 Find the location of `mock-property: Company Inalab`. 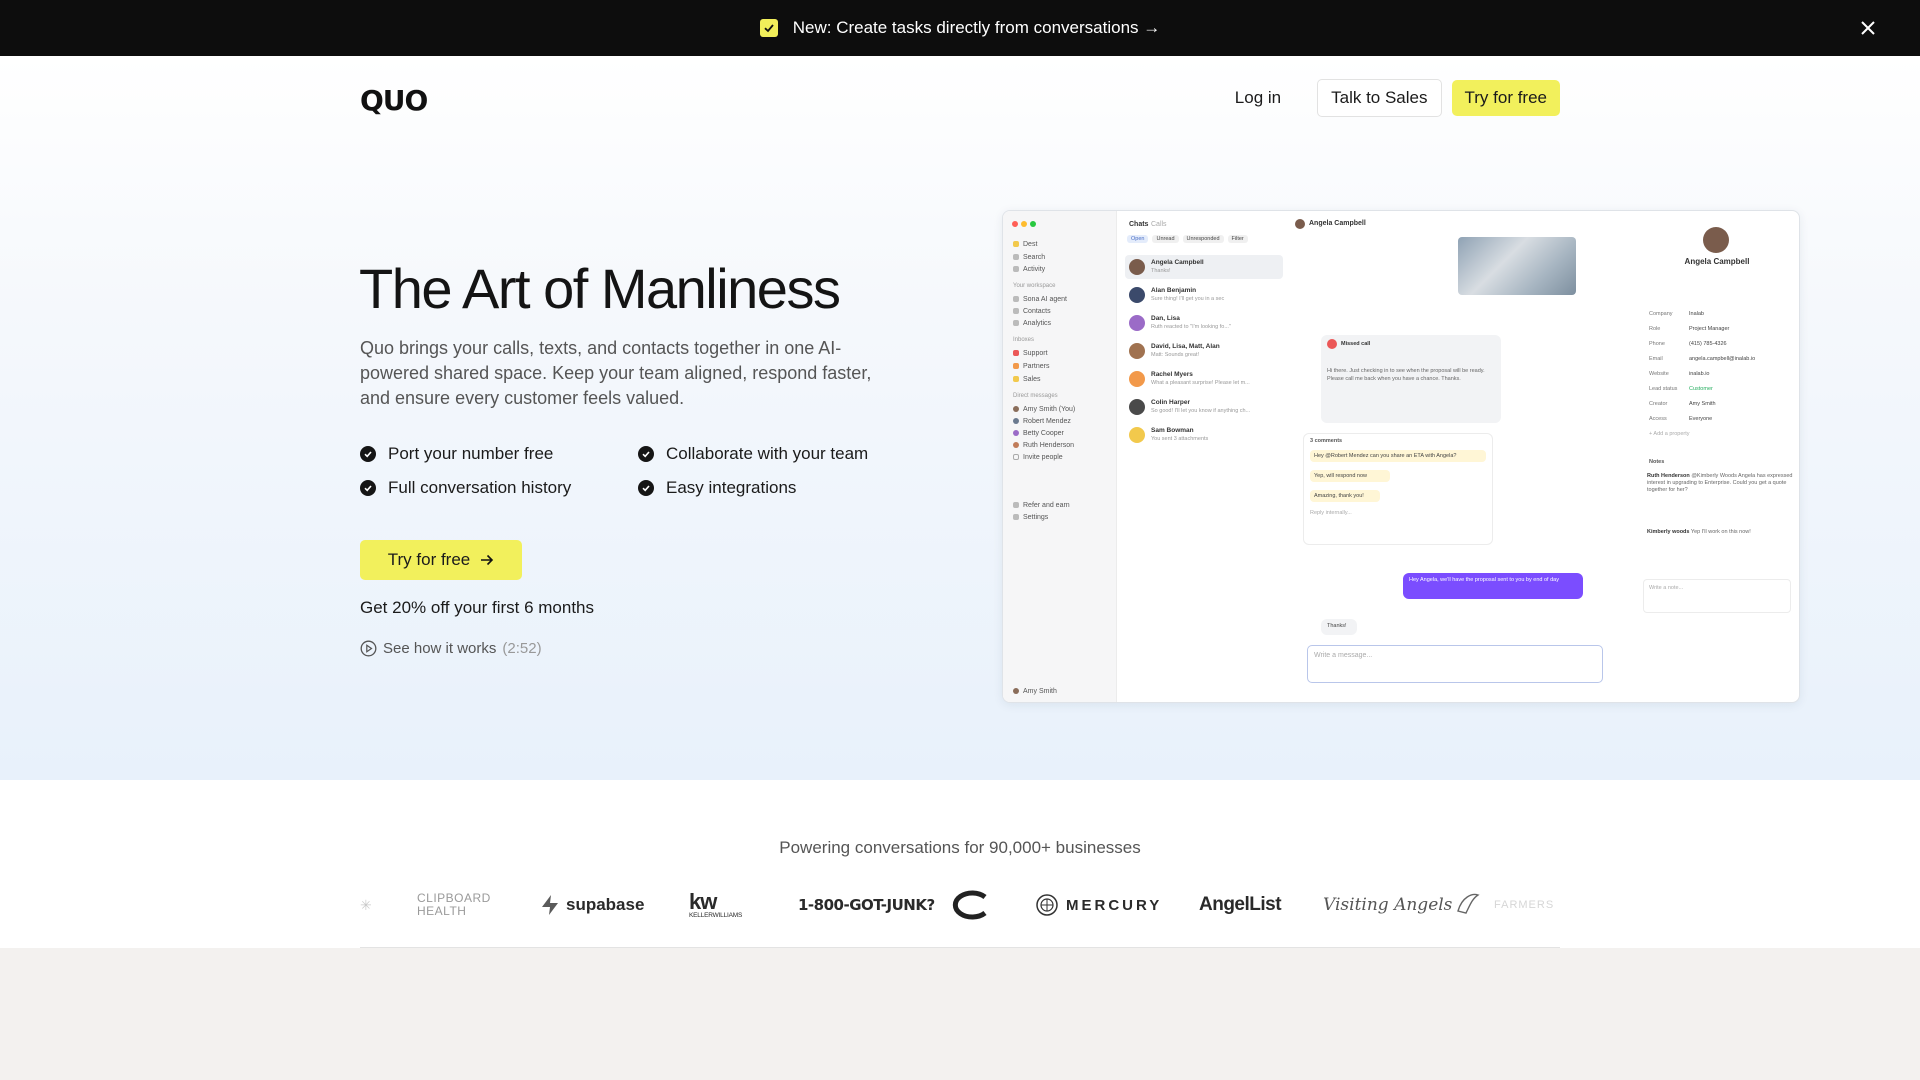

mock-property: Company Inalab is located at coordinates (1676, 314).